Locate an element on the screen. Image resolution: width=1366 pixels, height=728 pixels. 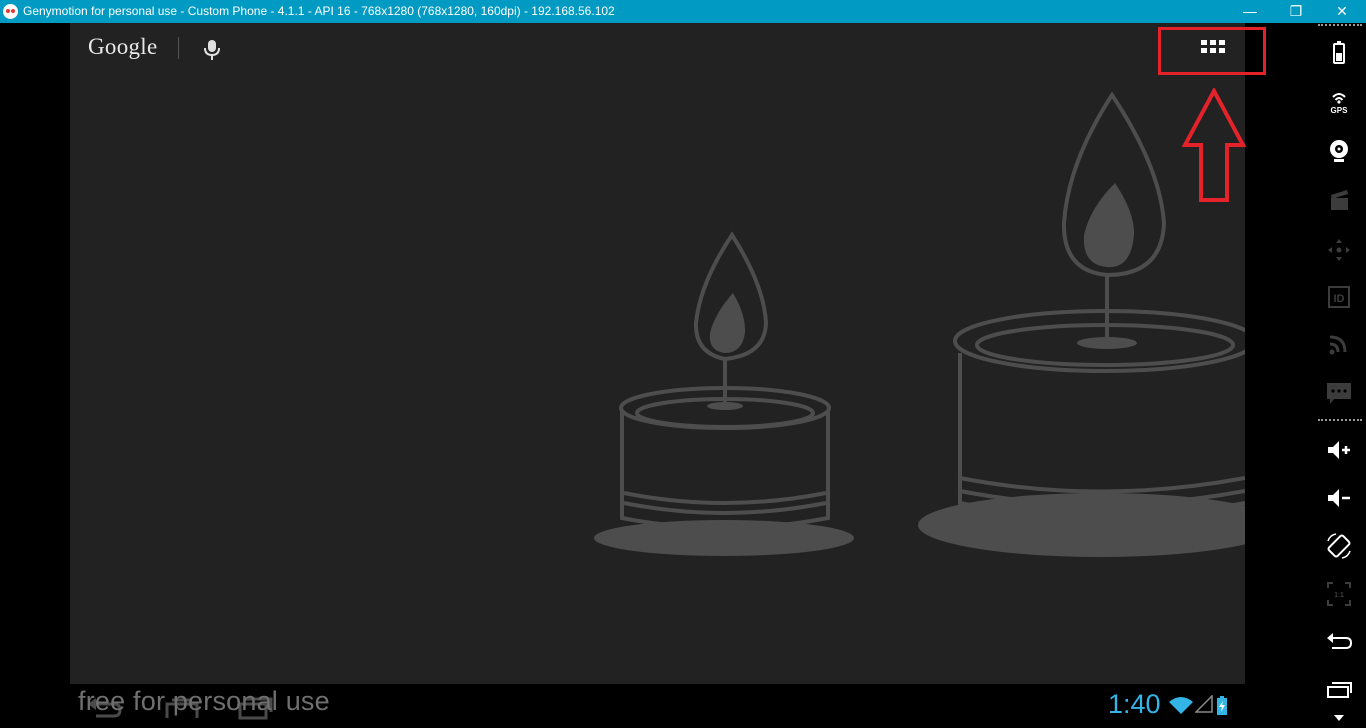
volume-up-icon is located at coordinates (1339, 450).